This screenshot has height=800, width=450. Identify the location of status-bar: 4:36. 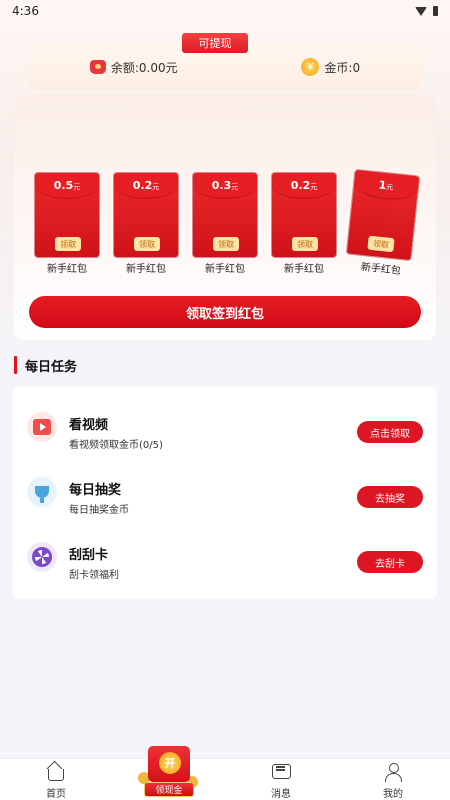
(225, 11).